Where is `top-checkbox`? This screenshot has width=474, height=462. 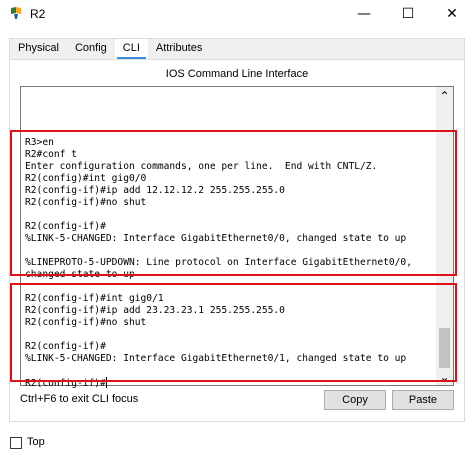
top-checkbox is located at coordinates (16, 443).